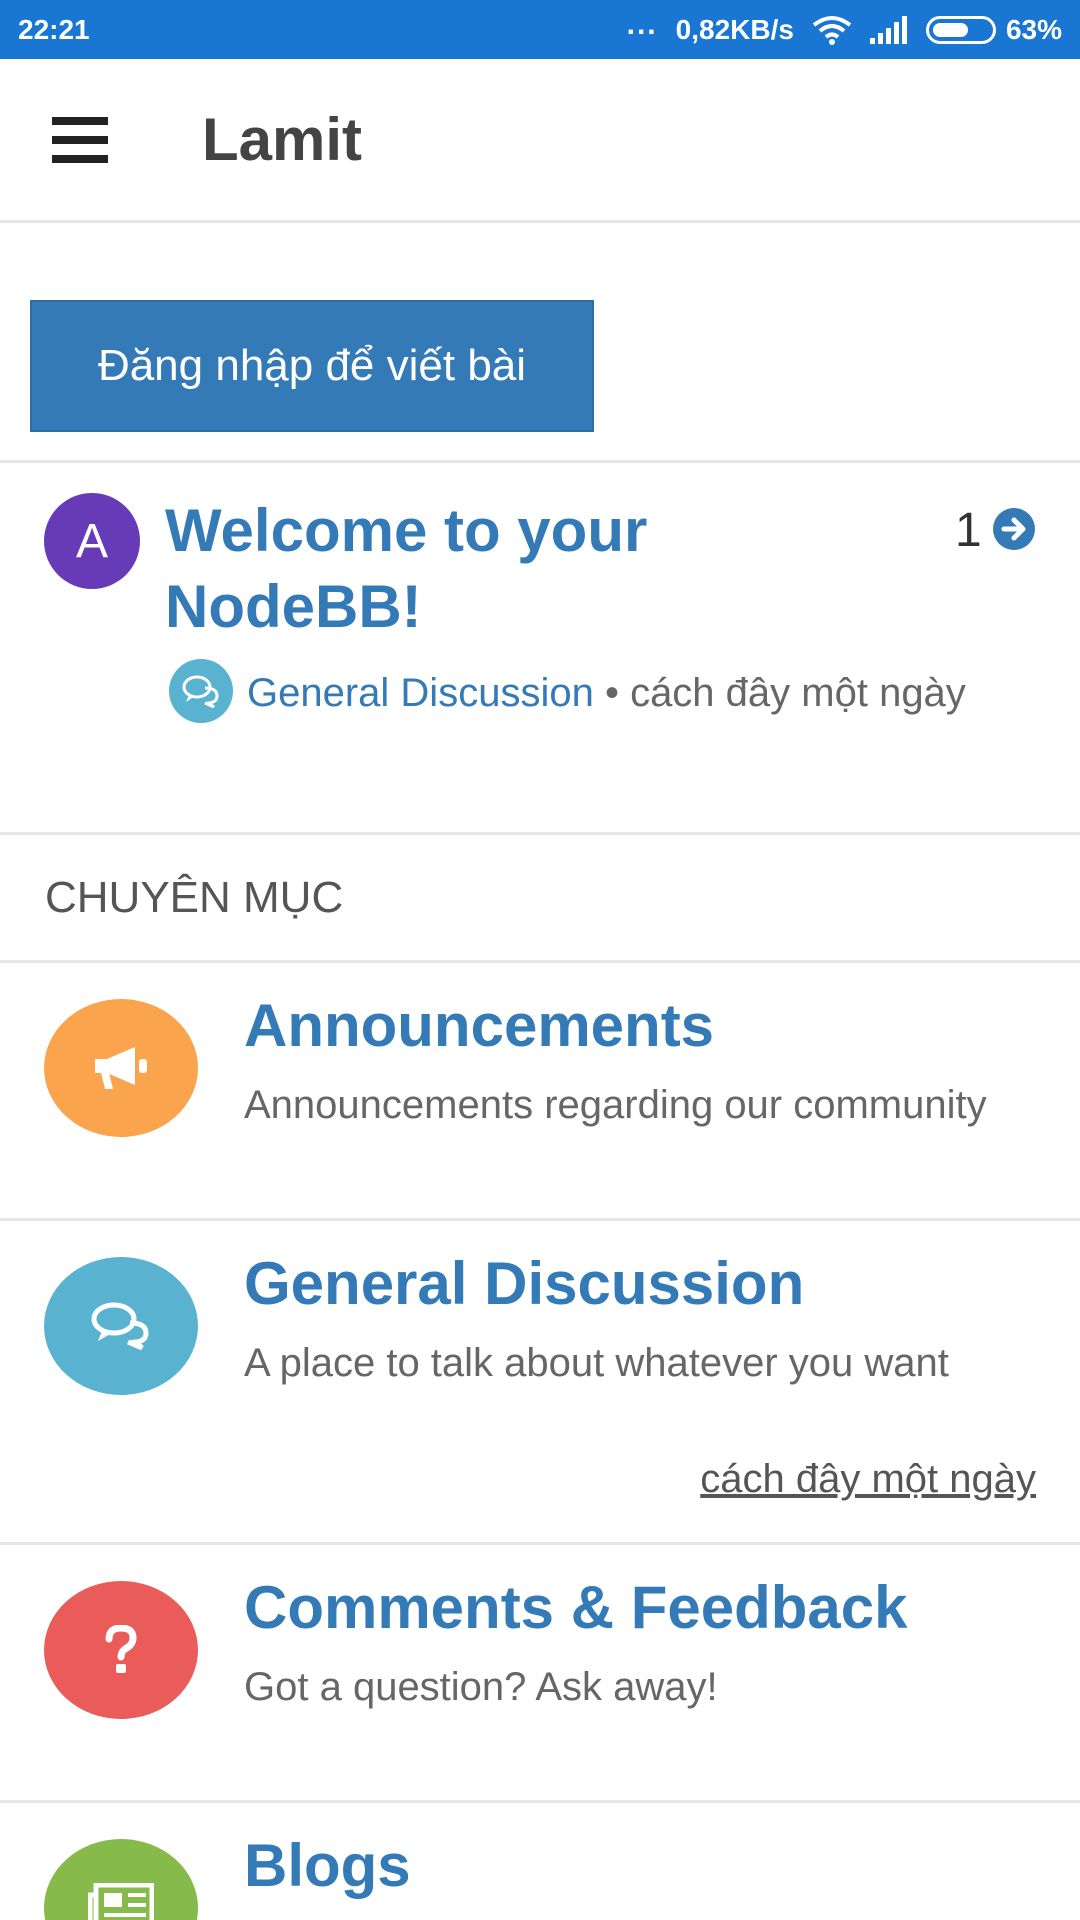 The image size is (1080, 1920). I want to click on post-count: 1, so click(968, 530).